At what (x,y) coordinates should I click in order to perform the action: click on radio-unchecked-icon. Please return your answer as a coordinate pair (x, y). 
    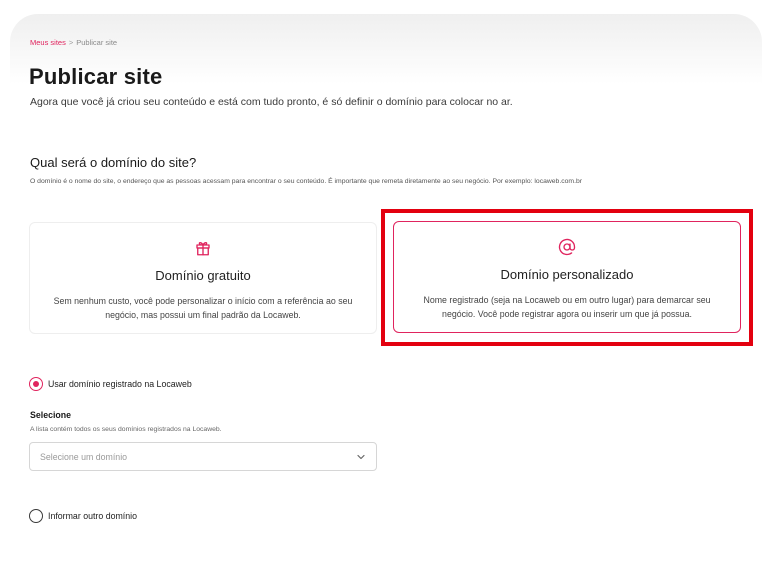
    Looking at the image, I should click on (36, 516).